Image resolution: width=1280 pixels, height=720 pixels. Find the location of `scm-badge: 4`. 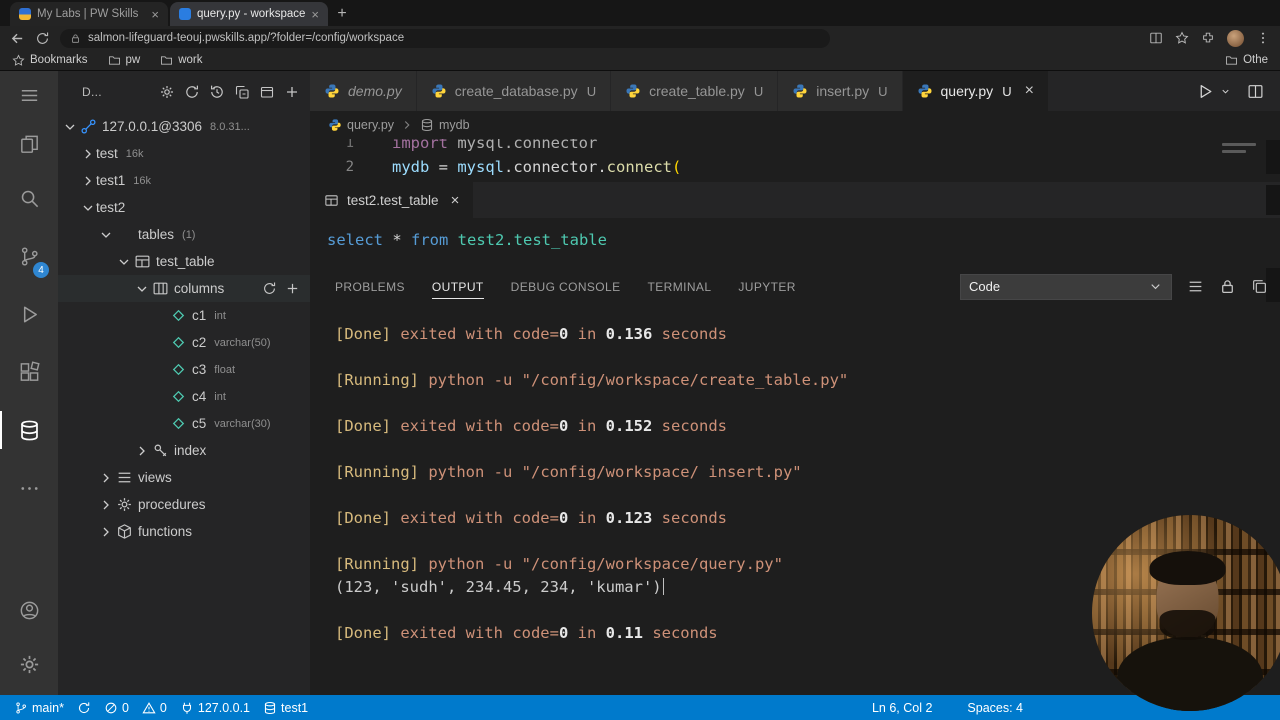

scm-badge: 4 is located at coordinates (41, 270).